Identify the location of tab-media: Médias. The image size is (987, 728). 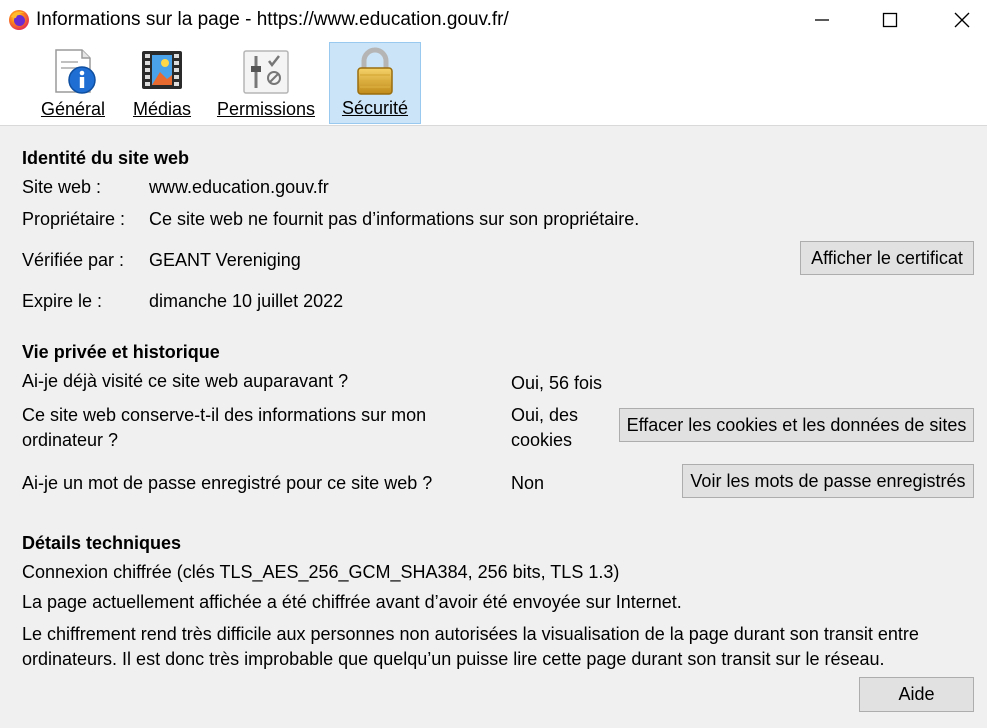
(162, 83).